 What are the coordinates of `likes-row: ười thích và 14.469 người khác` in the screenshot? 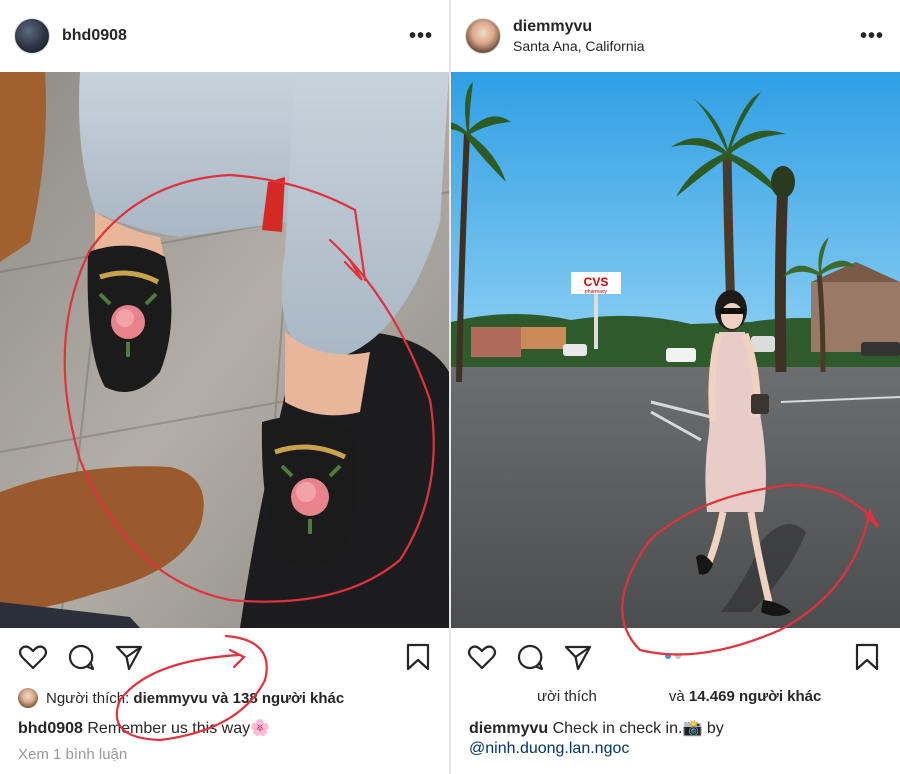 It's located at (713, 696).